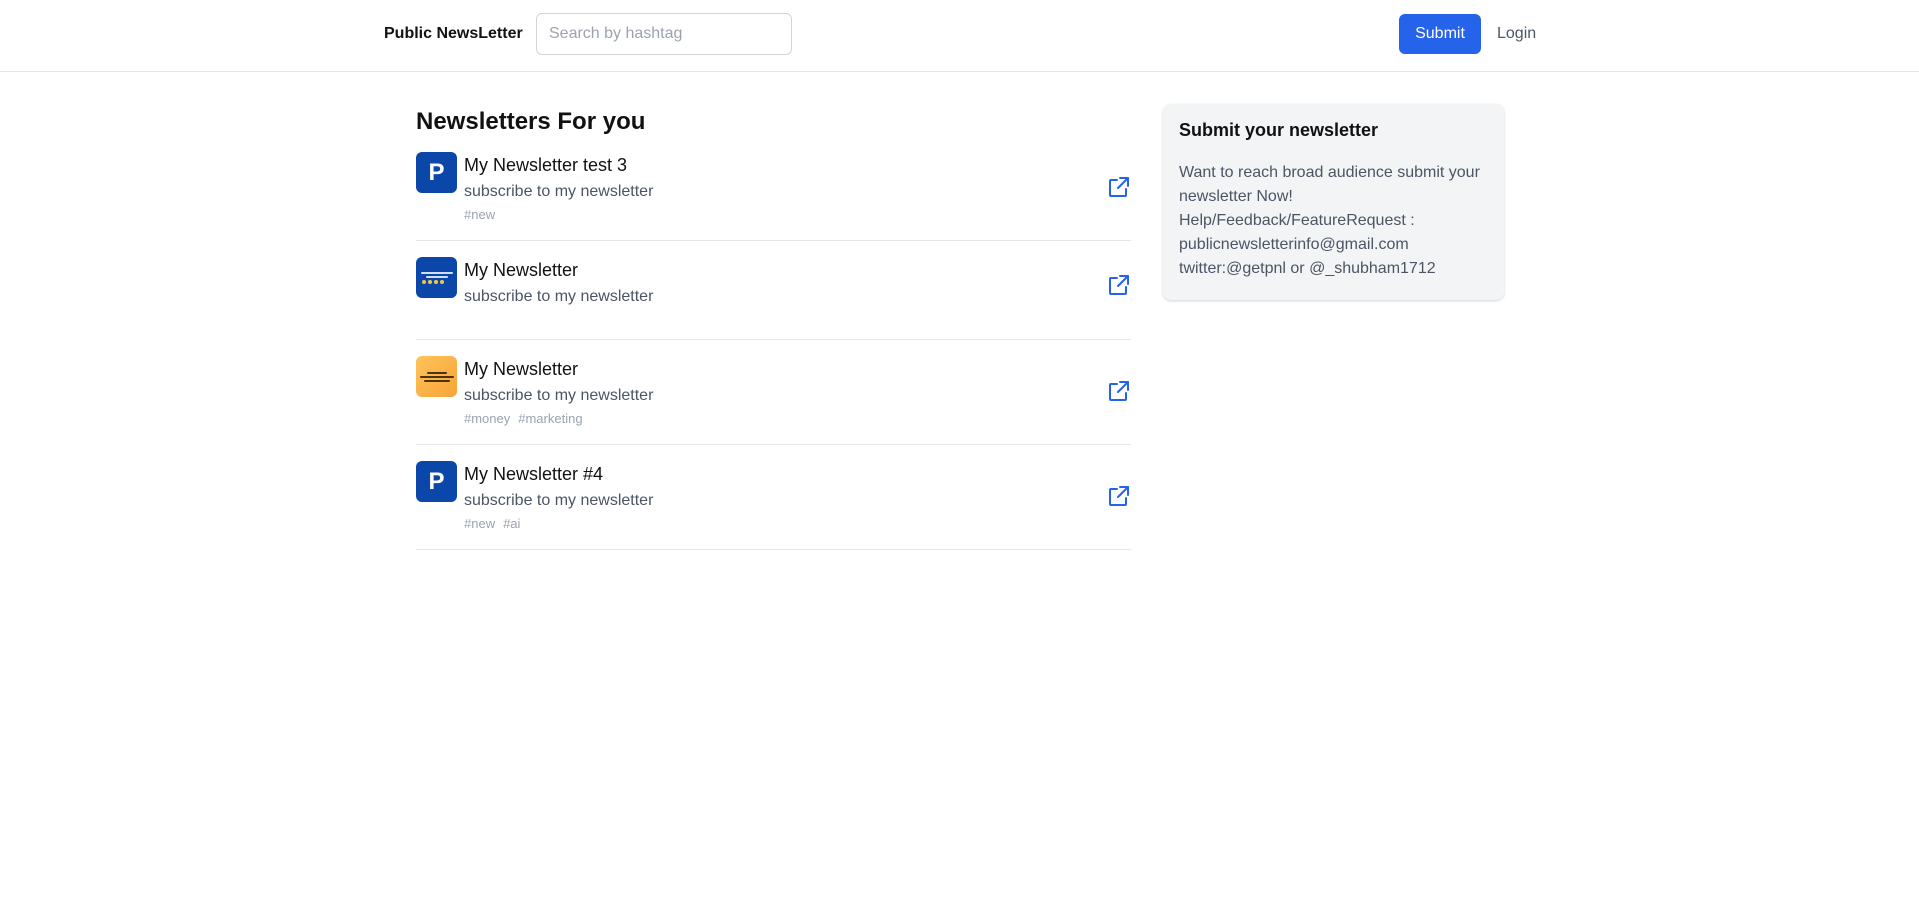 Image resolution: width=1919 pixels, height=904 pixels. I want to click on login-link: Login, so click(1516, 34).